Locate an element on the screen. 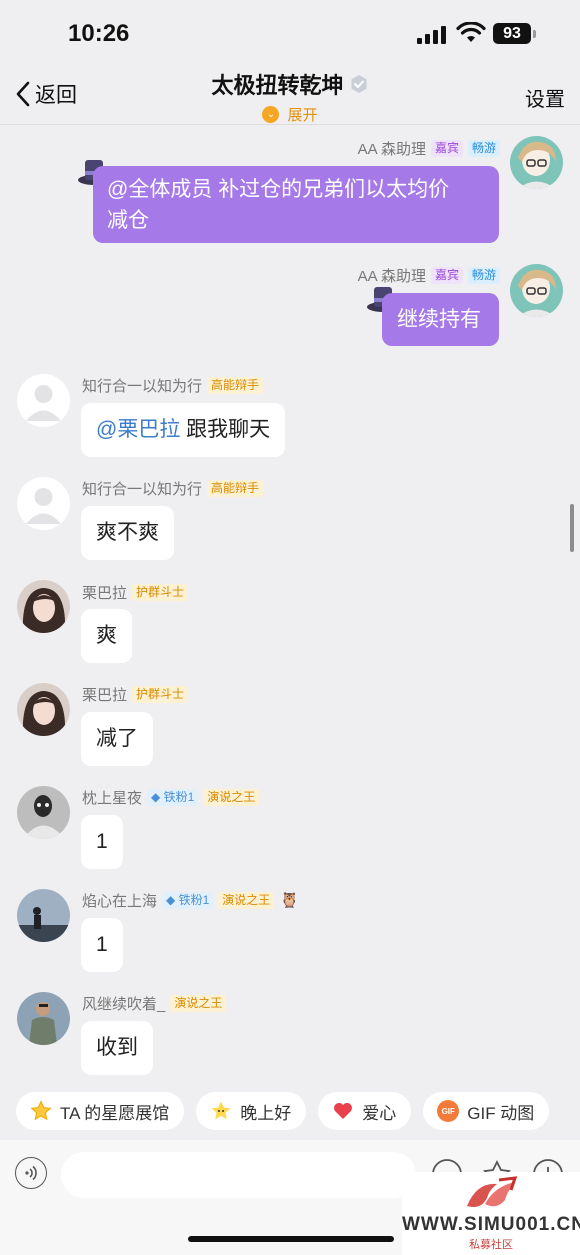 The image size is (580, 1255). voice-wave-icon is located at coordinates (31, 1173).